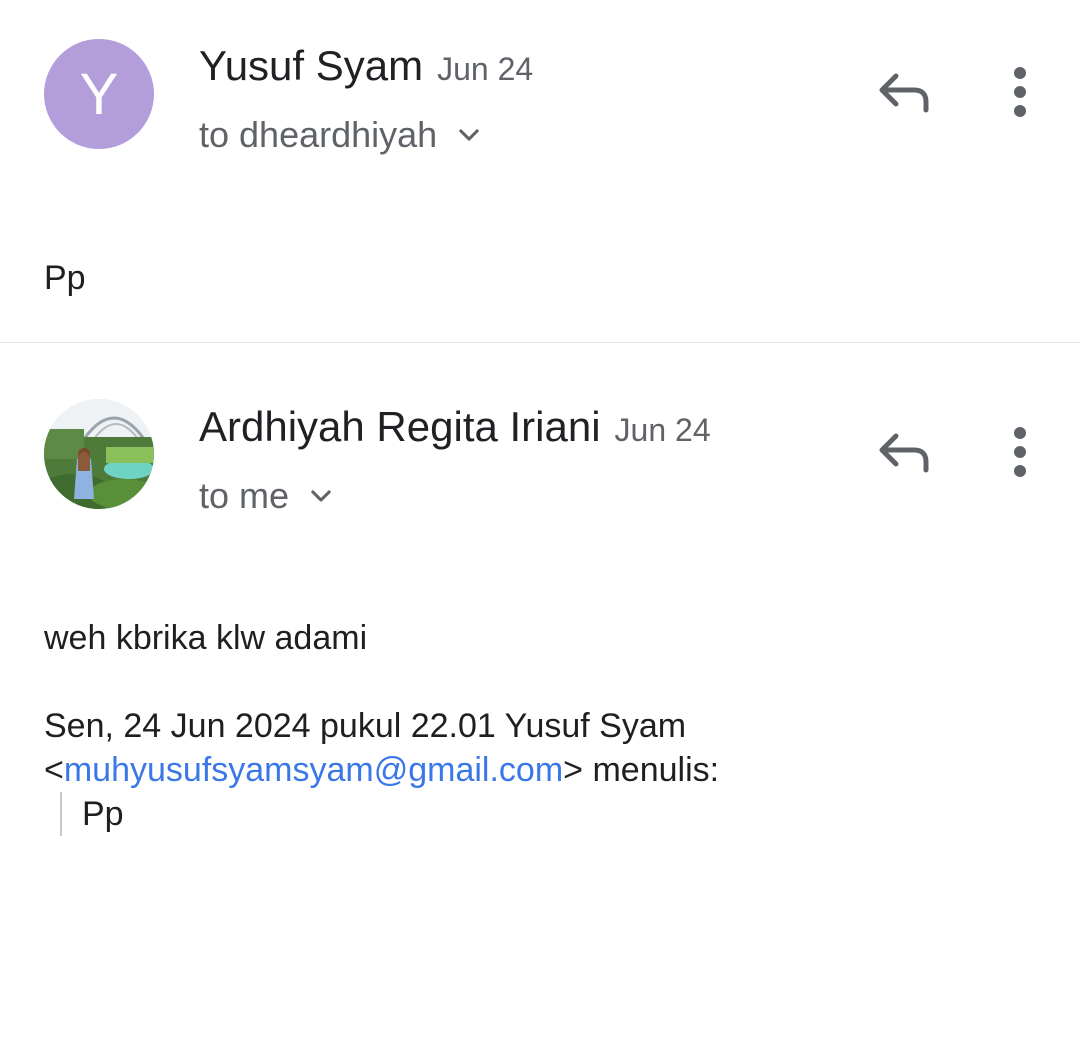 The width and height of the screenshot is (1080, 1043). What do you see at coordinates (641, 770) in the screenshot?
I see `quote-close: > menulis:` at bounding box center [641, 770].